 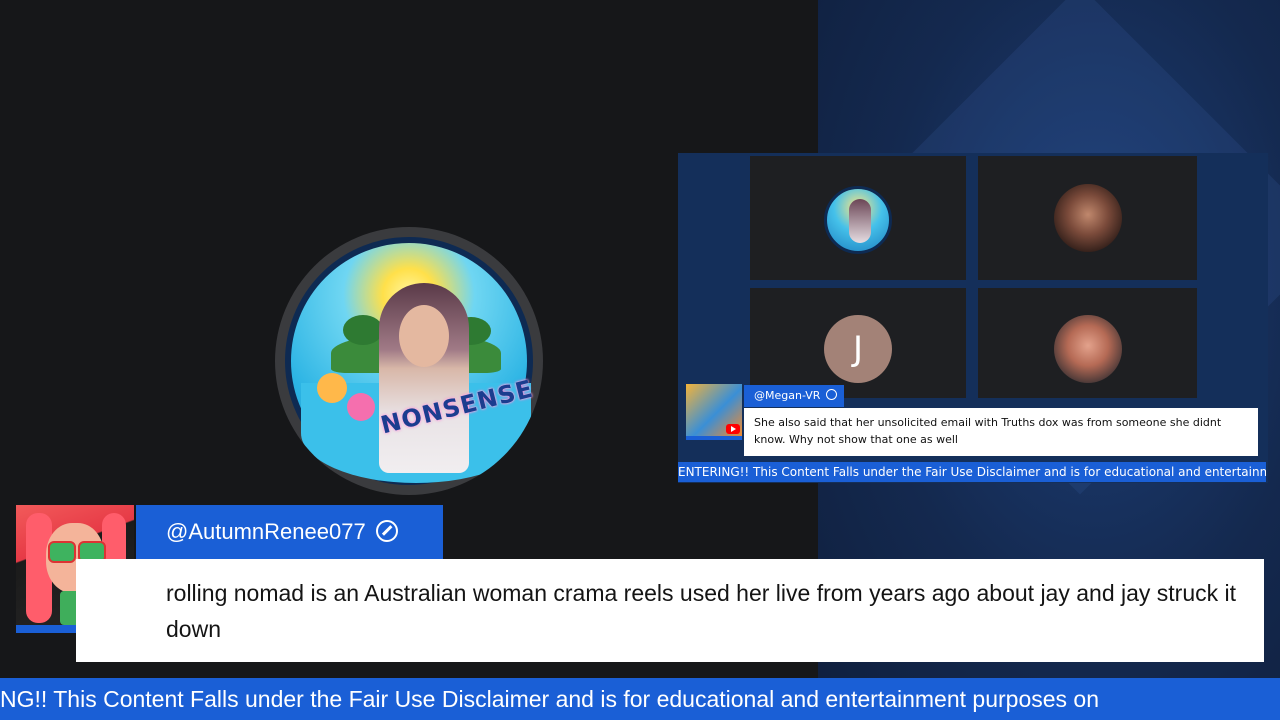 I want to click on mini-commenter-name-bar: @Megan-VR, so click(x=794, y=396).